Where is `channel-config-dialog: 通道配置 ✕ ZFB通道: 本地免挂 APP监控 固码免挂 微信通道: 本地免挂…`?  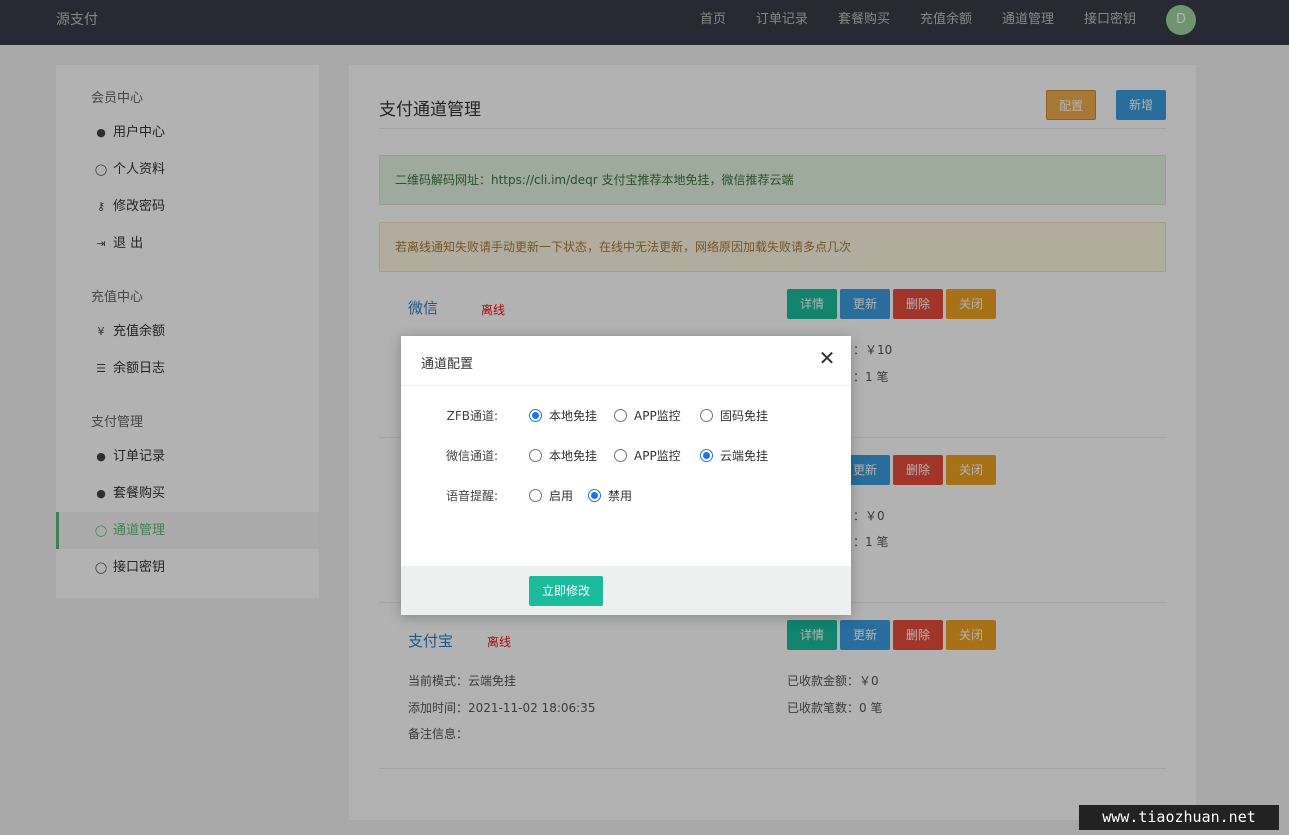 channel-config-dialog: 通道配置 ✕ ZFB通道: 本地免挂 APP监控 固码免挂 微信通道: 本地免挂… is located at coordinates (626, 475).